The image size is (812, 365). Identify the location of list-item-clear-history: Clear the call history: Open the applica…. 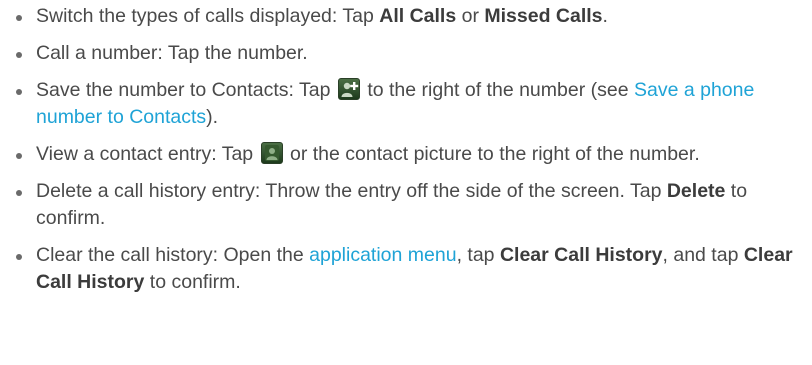
(405, 269).